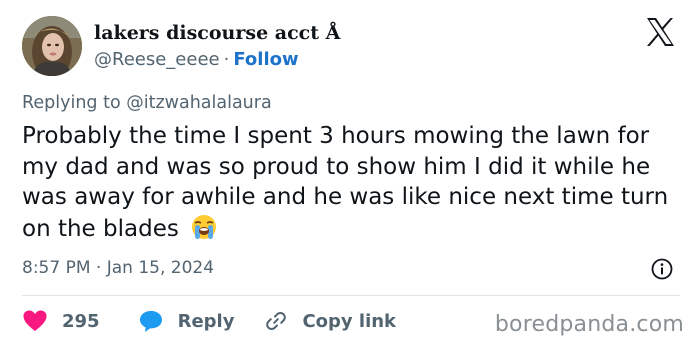  I want to click on heart-icon, so click(35, 320).